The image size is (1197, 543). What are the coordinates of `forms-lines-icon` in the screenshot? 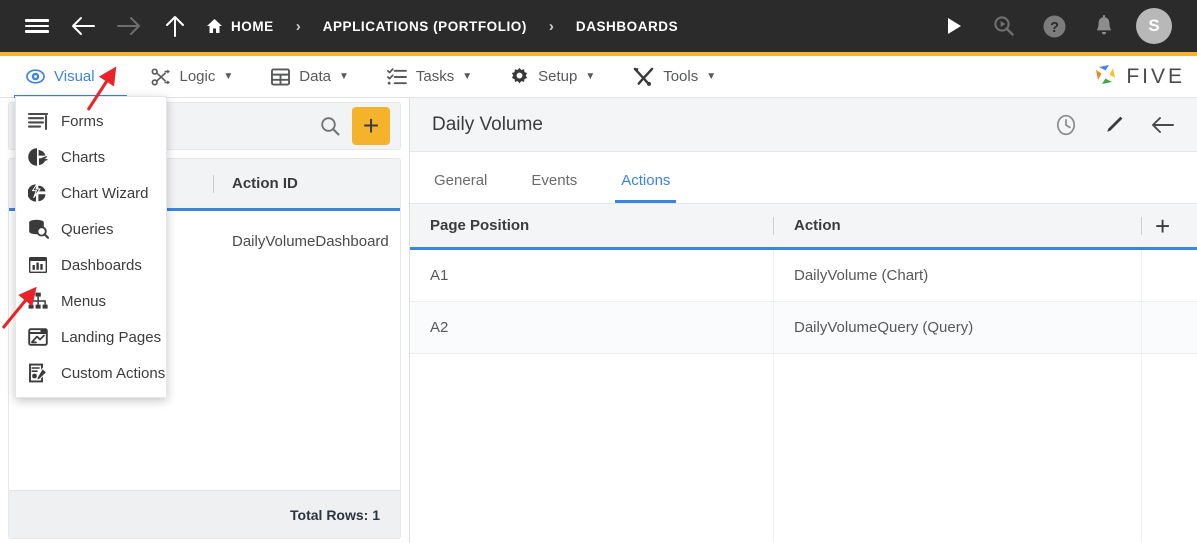 It's located at (43, 121).